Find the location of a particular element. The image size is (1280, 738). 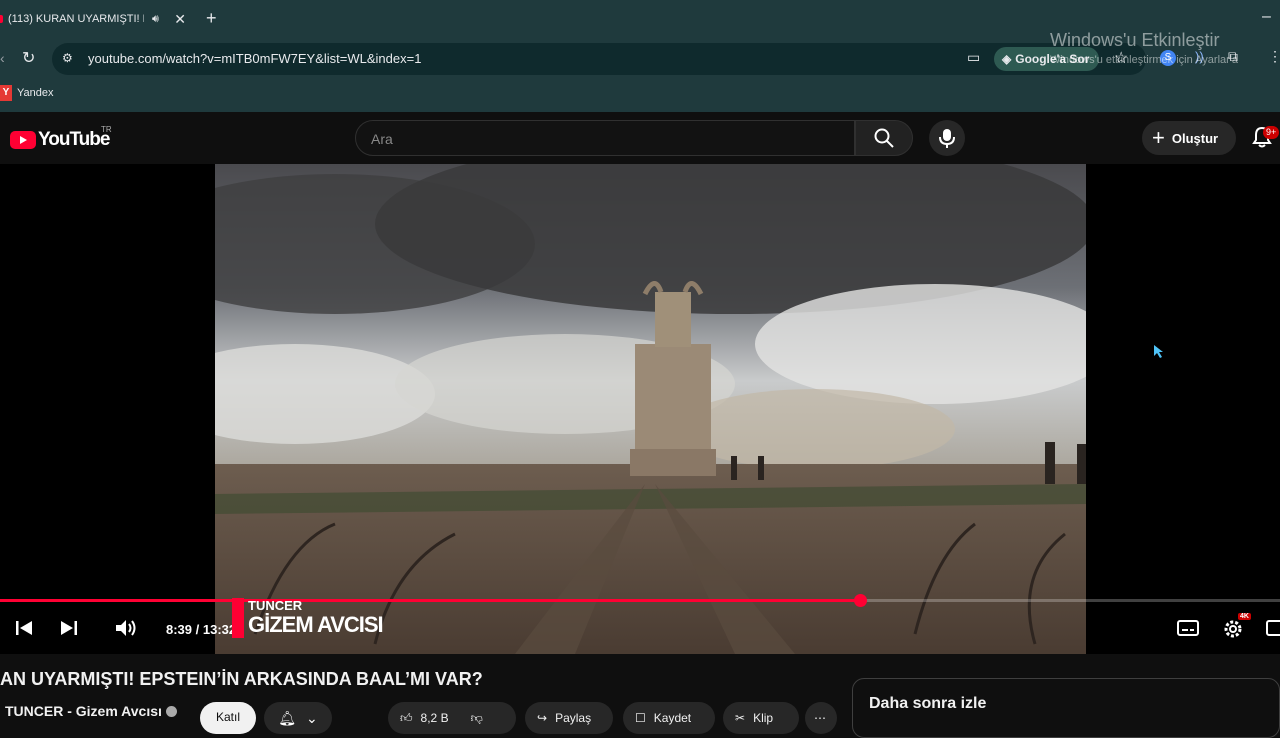

join-button: Katıl is located at coordinates (228, 718).